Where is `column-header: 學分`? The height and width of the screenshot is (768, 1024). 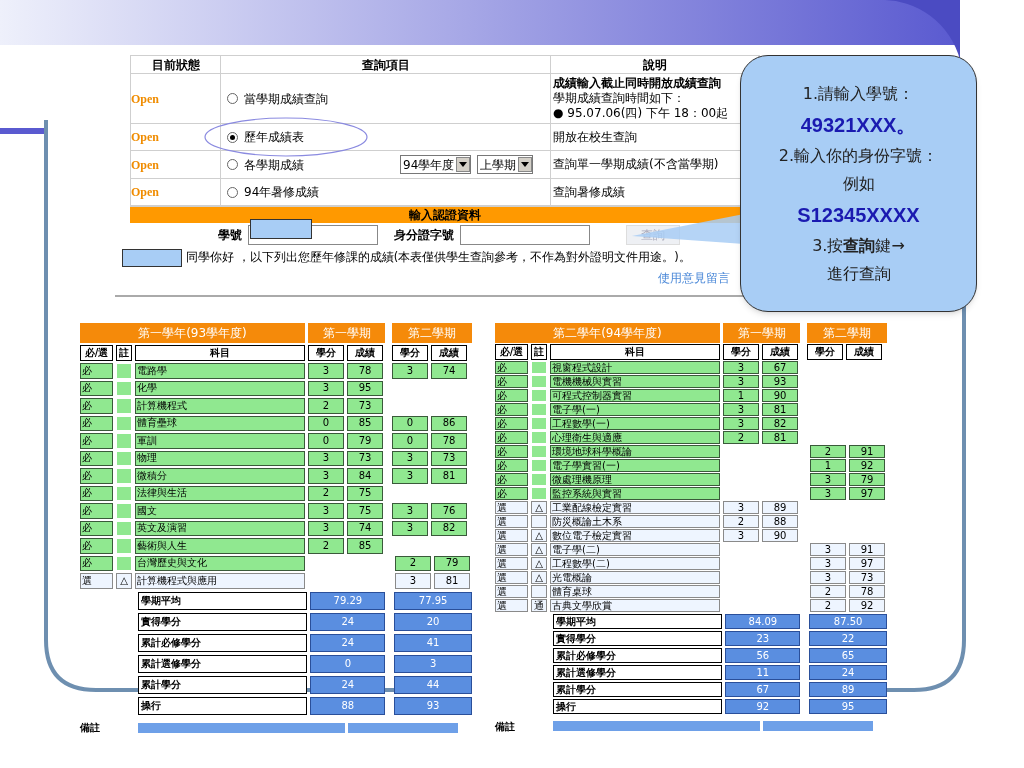
column-header: 學分 is located at coordinates (410, 353).